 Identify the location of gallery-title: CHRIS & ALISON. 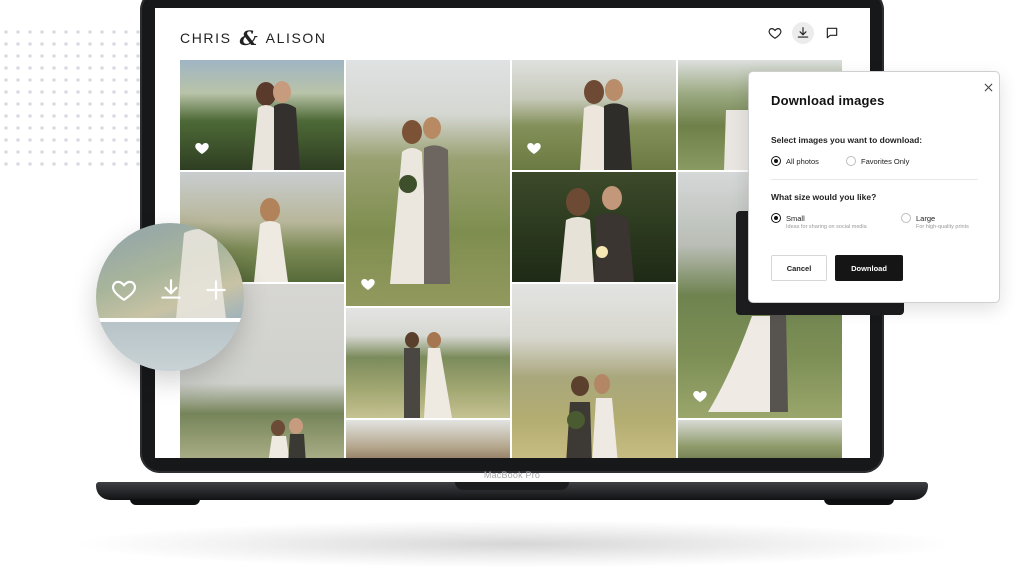
(253, 38).